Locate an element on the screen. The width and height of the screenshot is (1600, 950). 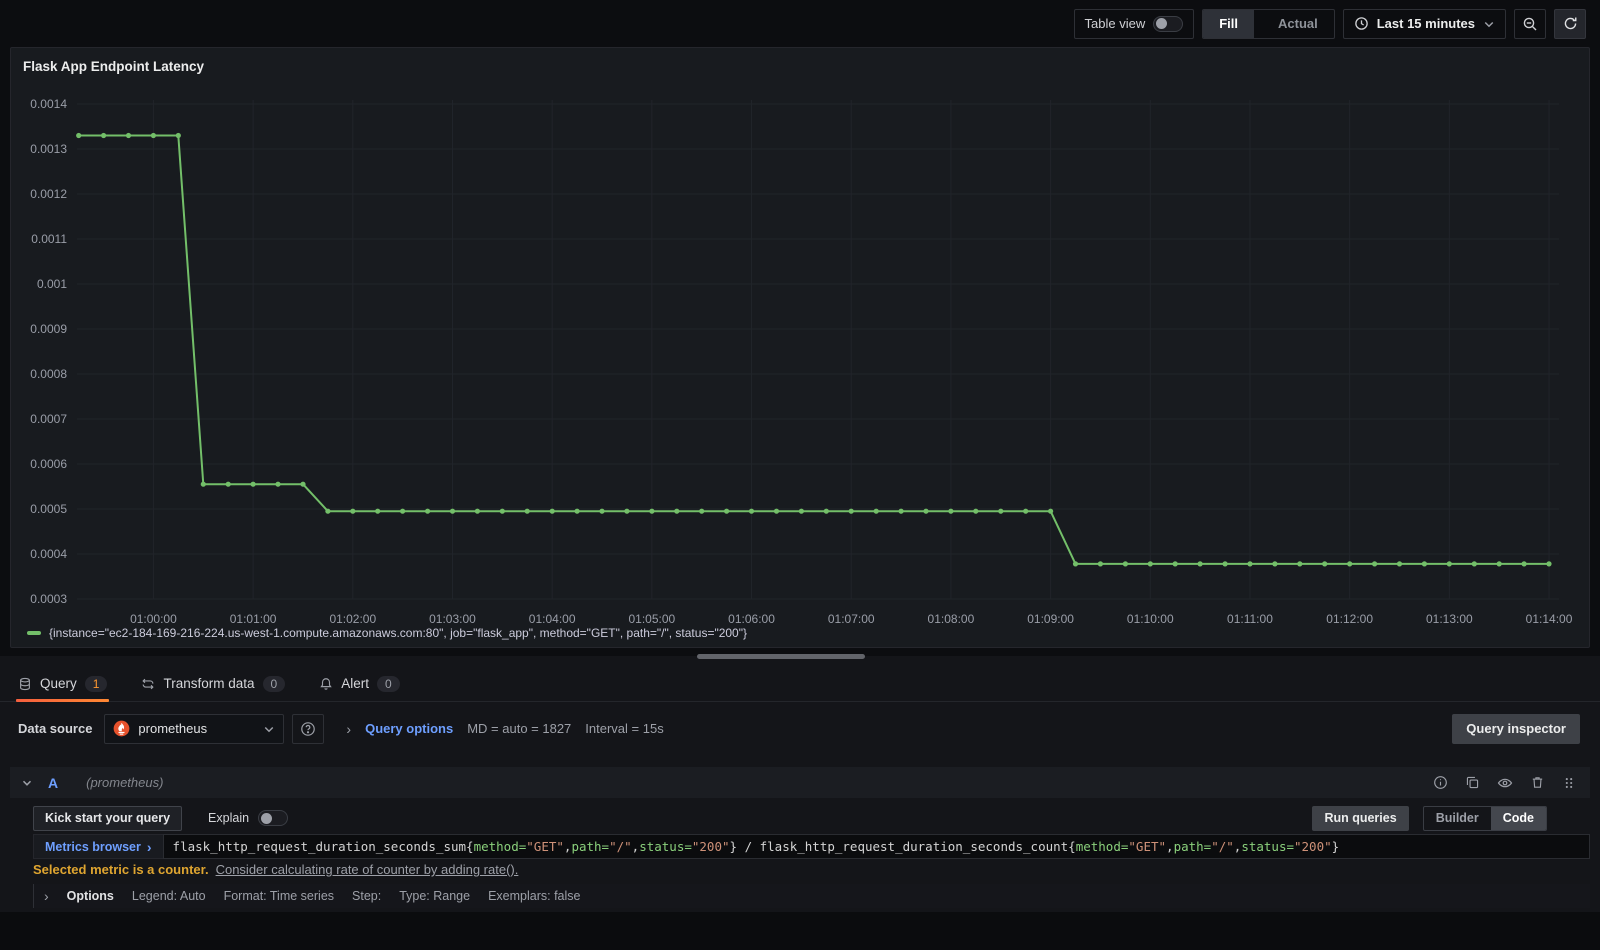
tab-label: Transform data is located at coordinates (209, 683).